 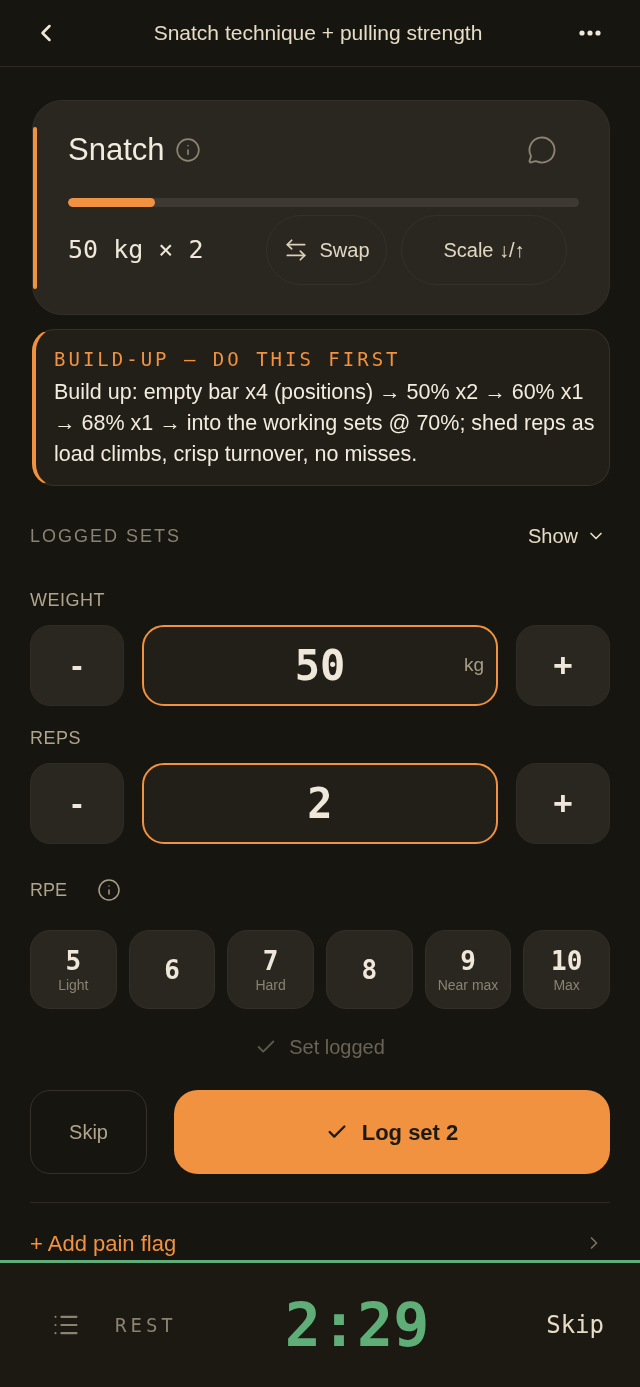 What do you see at coordinates (566, 969) in the screenshot?
I see `rpe-option: 10 Max` at bounding box center [566, 969].